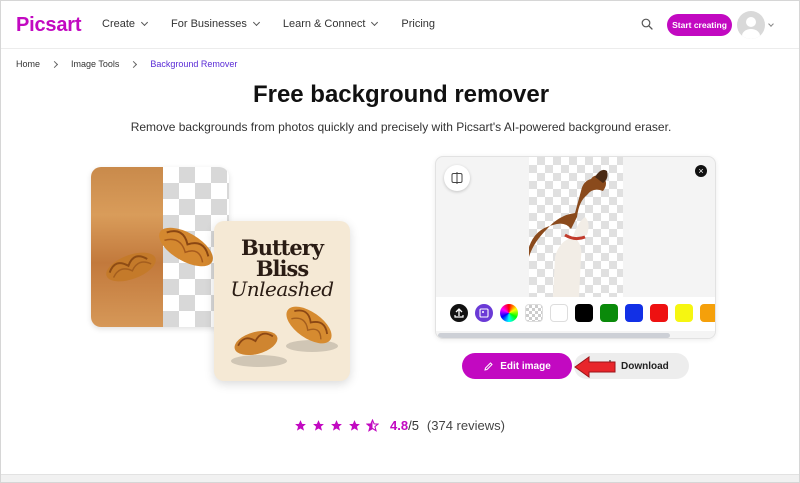 This screenshot has width=800, height=483. I want to click on close-icon: ×, so click(701, 171).